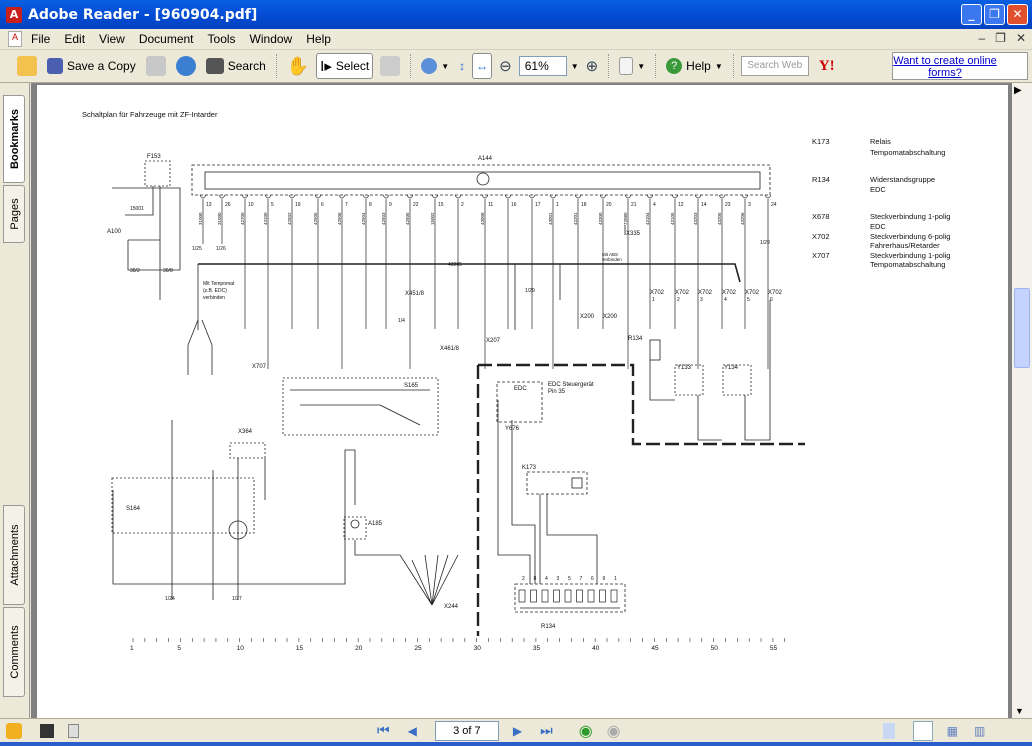 The image size is (1032, 746). I want to click on resistor, so click(568, 596).